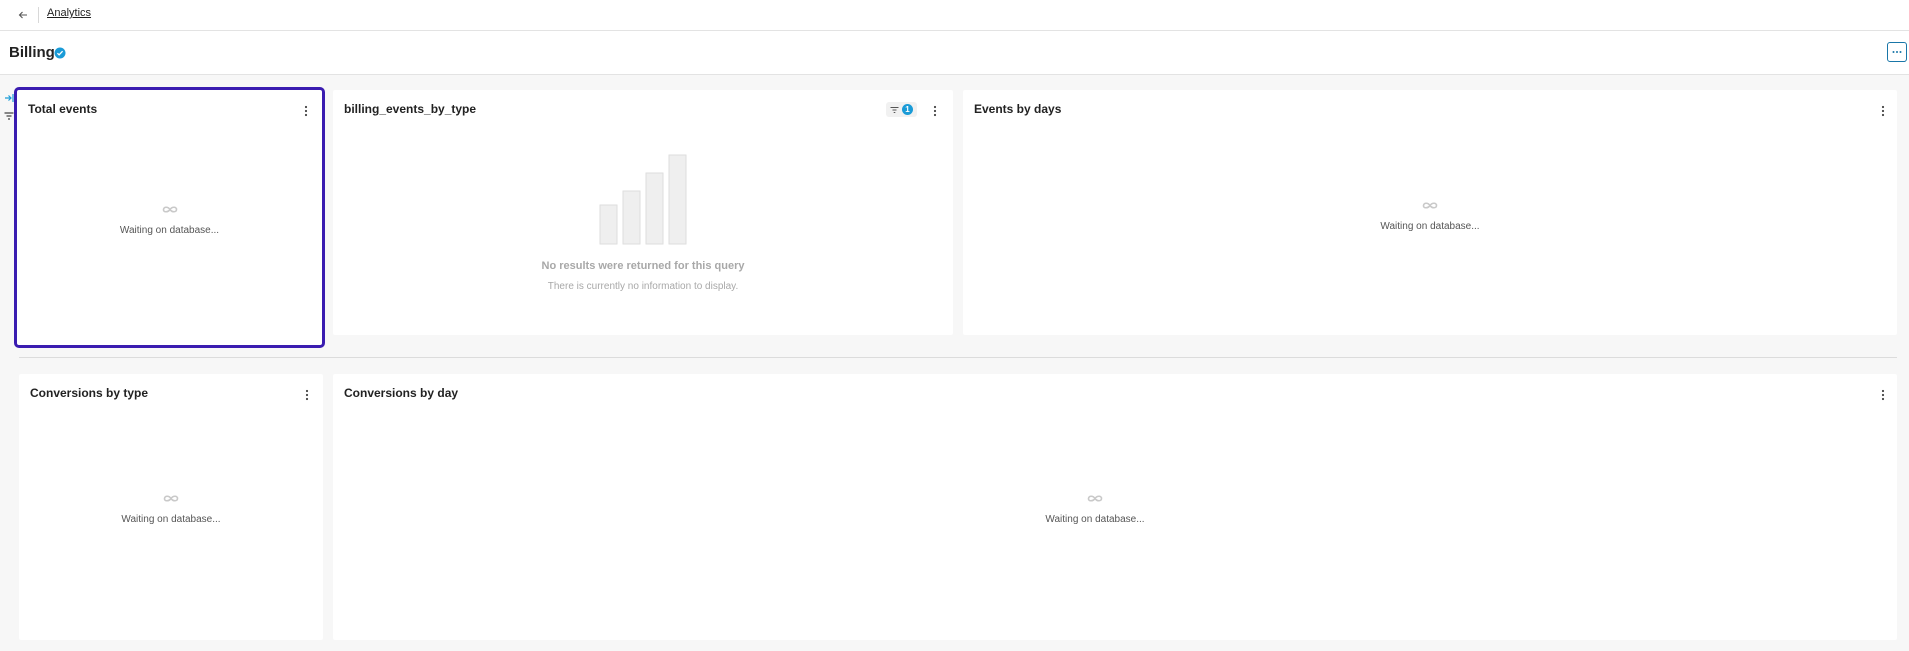  I want to click on card-title: billing_events_by_type, so click(410, 109).